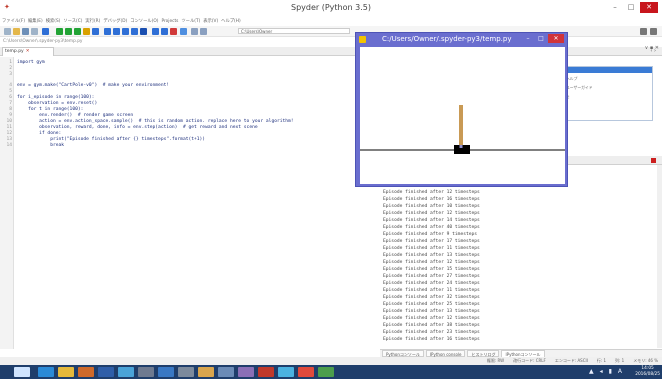  I want to click on settings-taskbar-icon, so click(186, 372).